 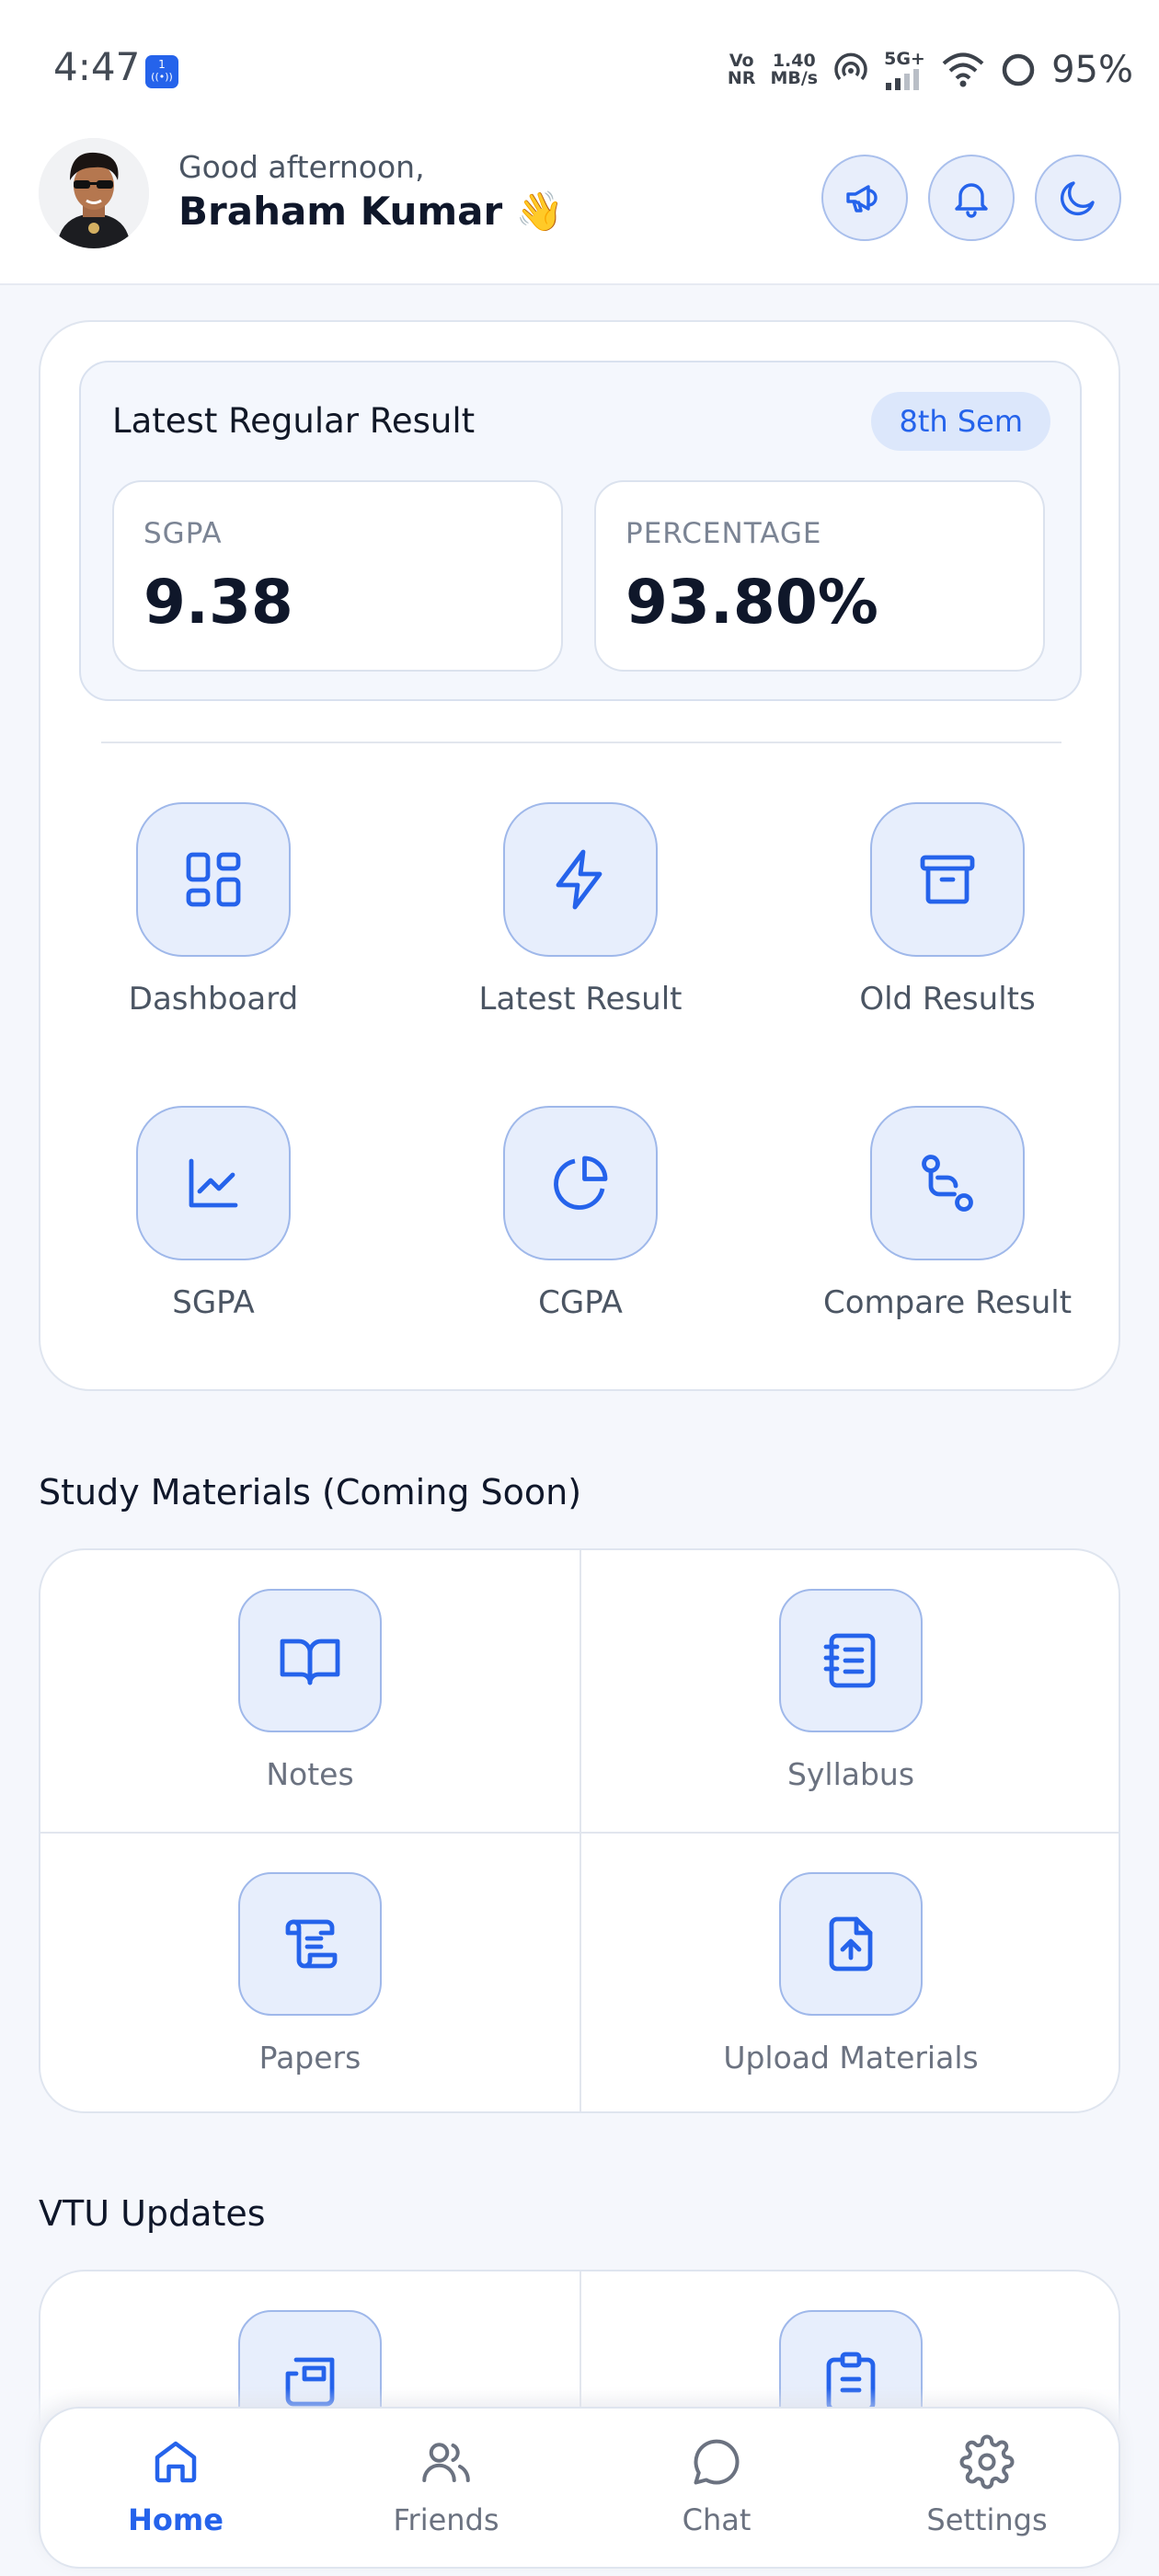 I want to click on divider, so click(x=581, y=742).